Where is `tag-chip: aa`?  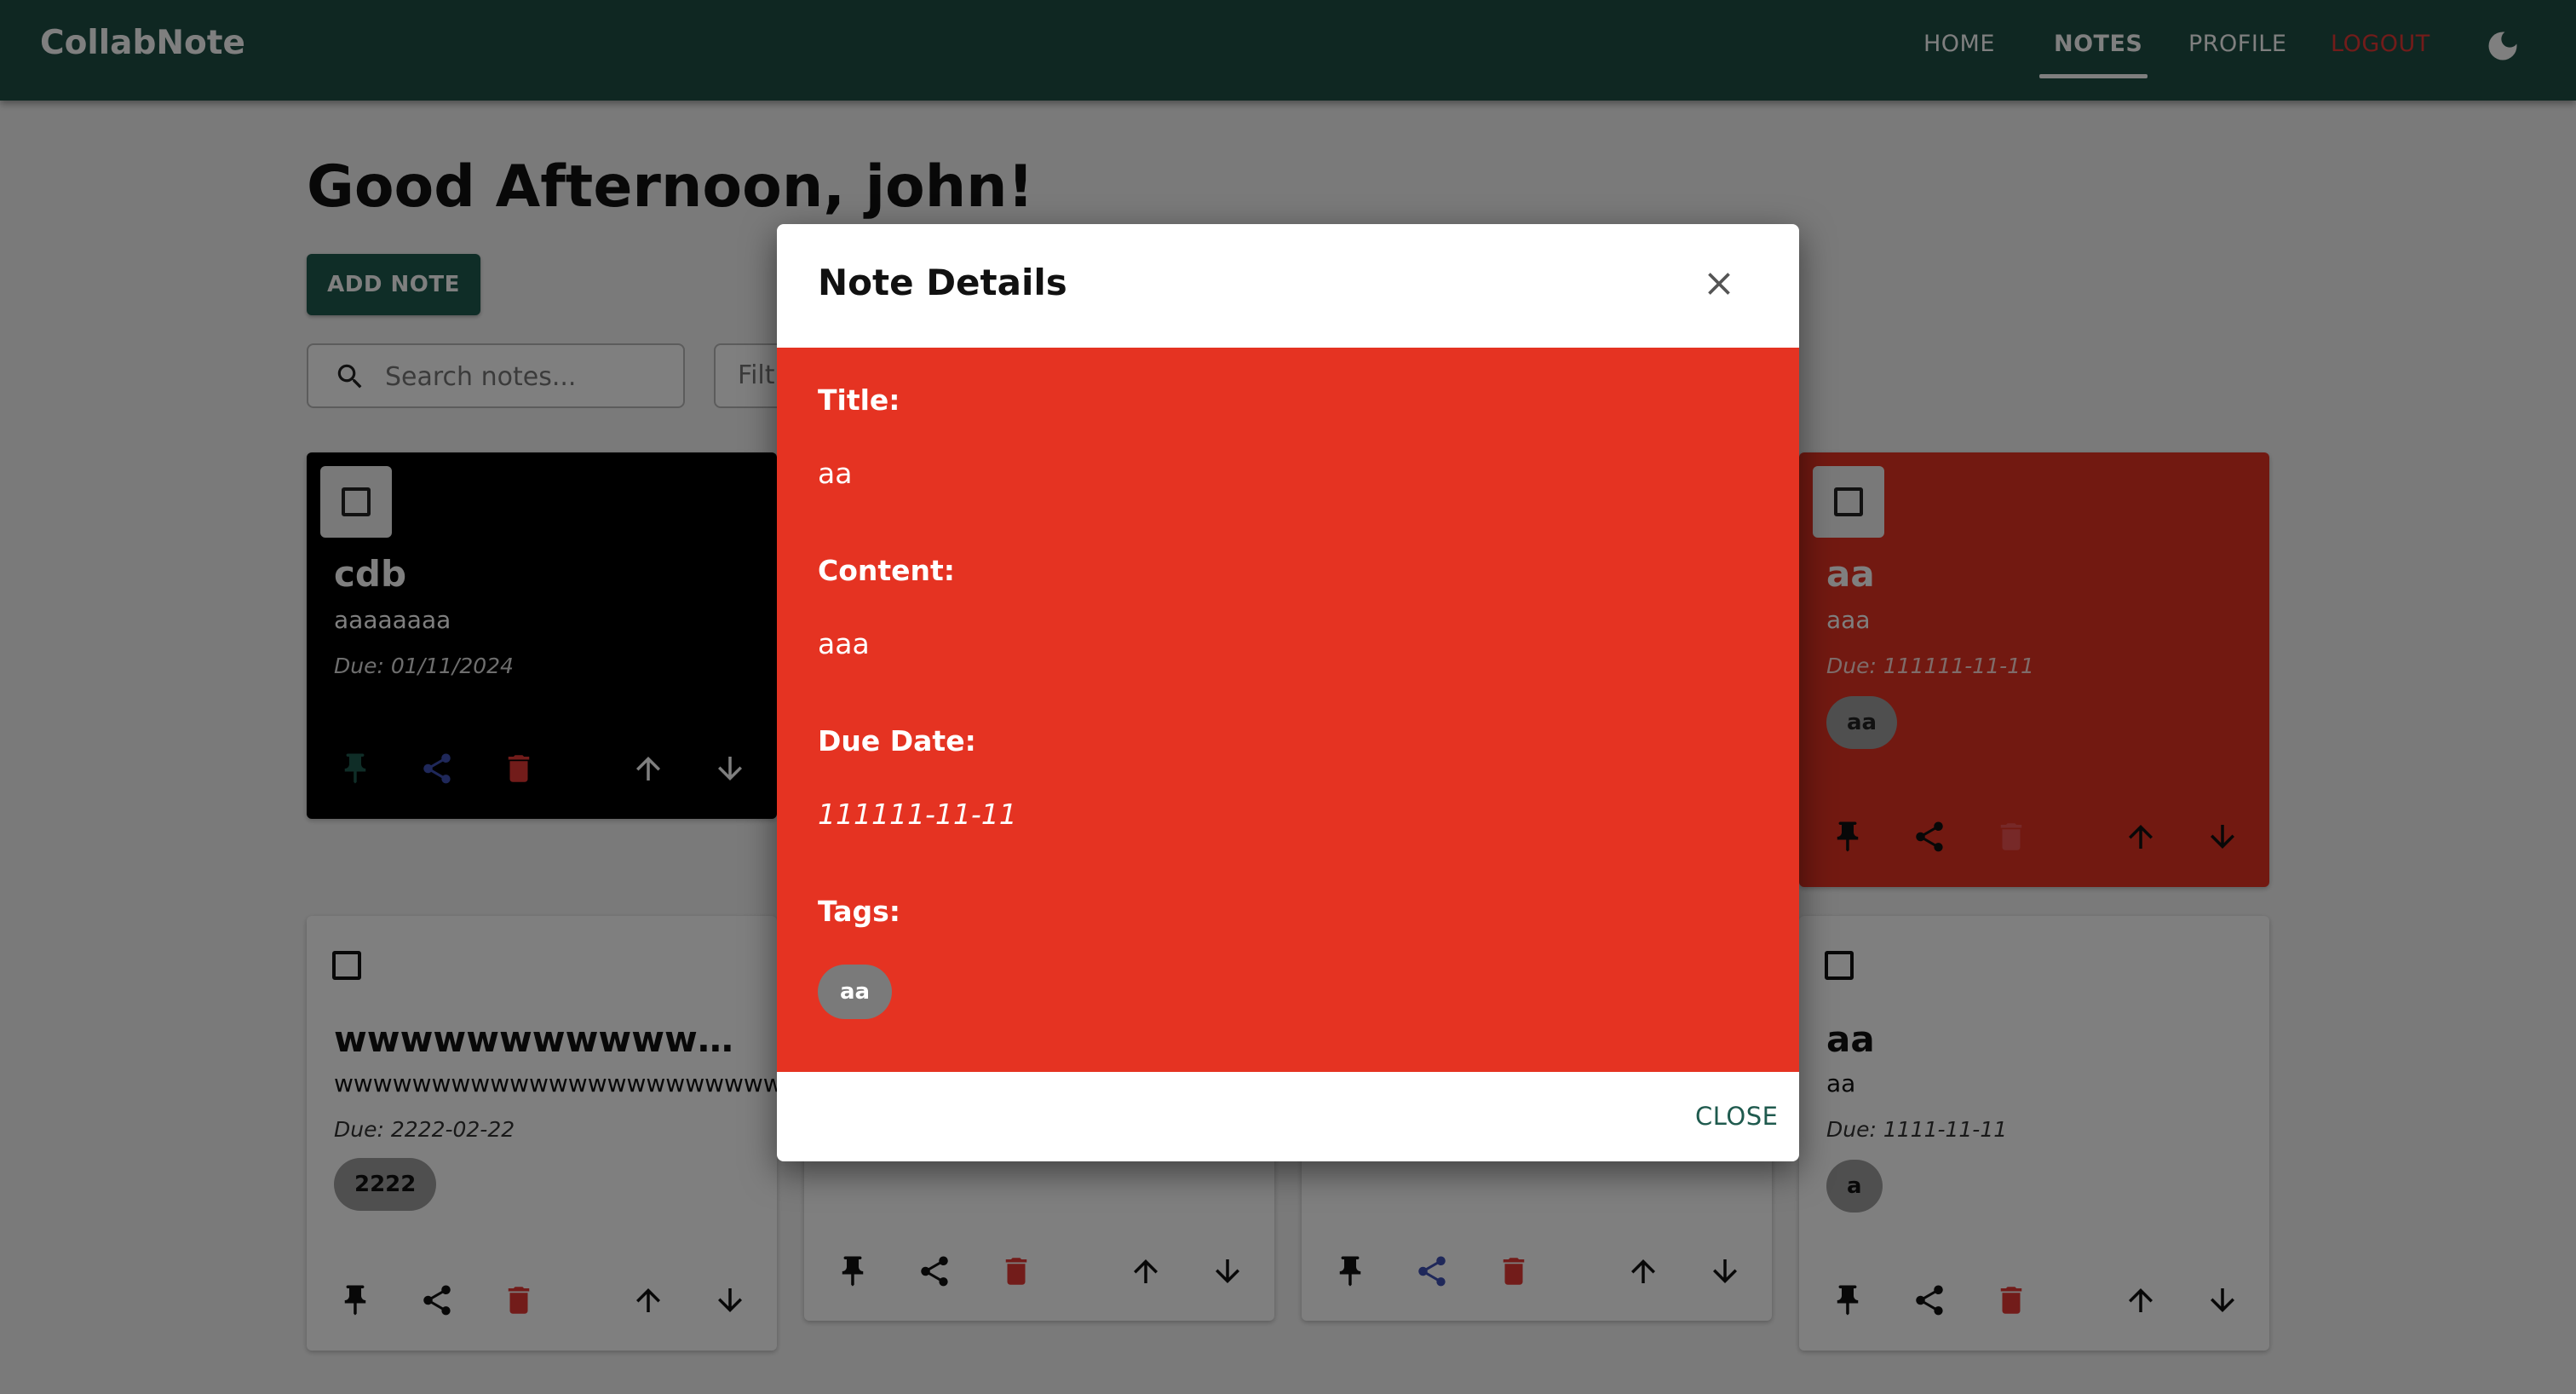
tag-chip: aa is located at coordinates (856, 992).